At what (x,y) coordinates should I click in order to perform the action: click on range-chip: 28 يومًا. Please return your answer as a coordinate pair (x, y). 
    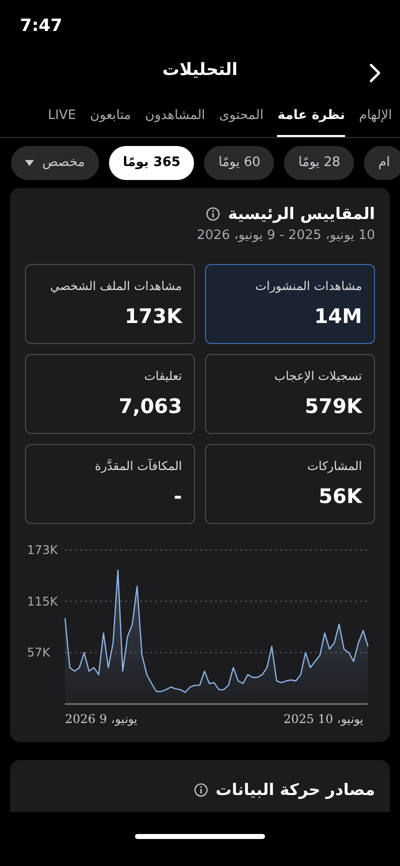
    Looking at the image, I should click on (319, 163).